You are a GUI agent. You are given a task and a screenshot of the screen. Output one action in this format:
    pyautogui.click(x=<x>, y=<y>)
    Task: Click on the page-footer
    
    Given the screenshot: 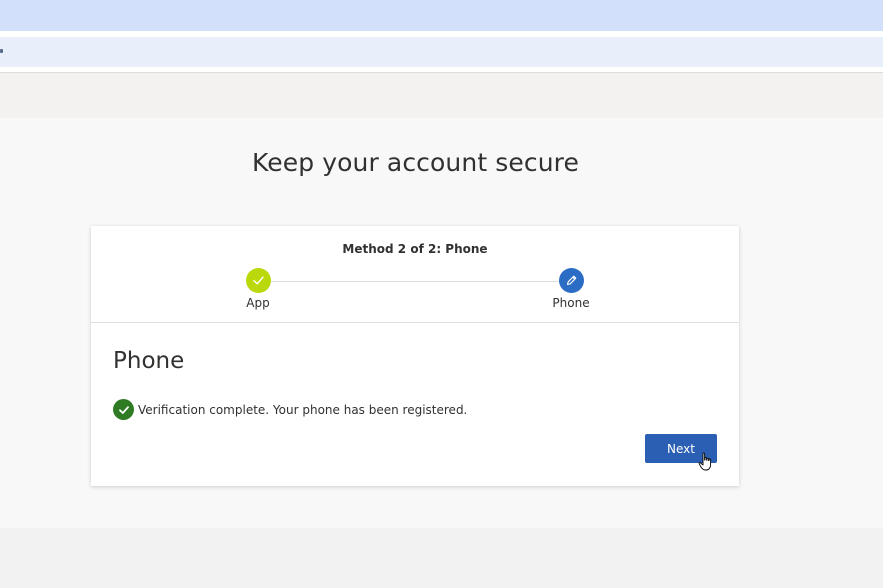 What is the action you would take?
    pyautogui.click(x=441, y=558)
    